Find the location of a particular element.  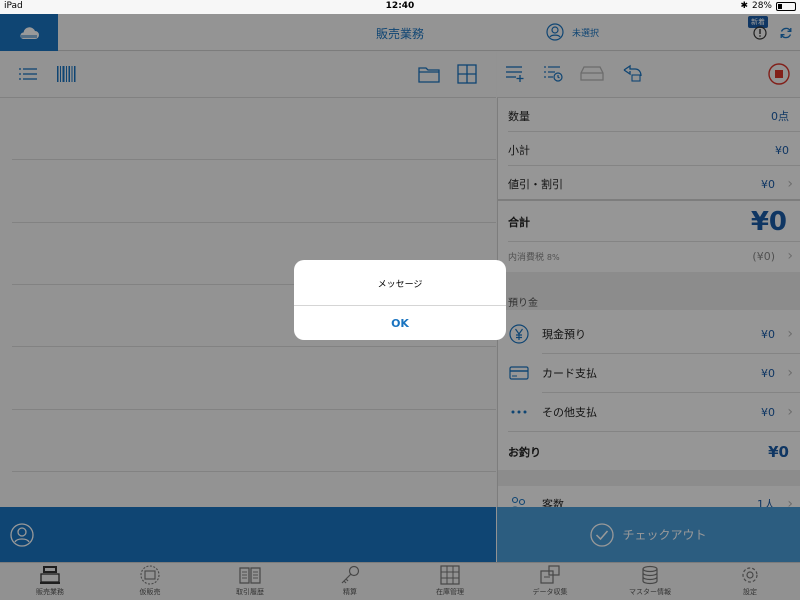

dialog-message: メッセージ is located at coordinates (400, 285).